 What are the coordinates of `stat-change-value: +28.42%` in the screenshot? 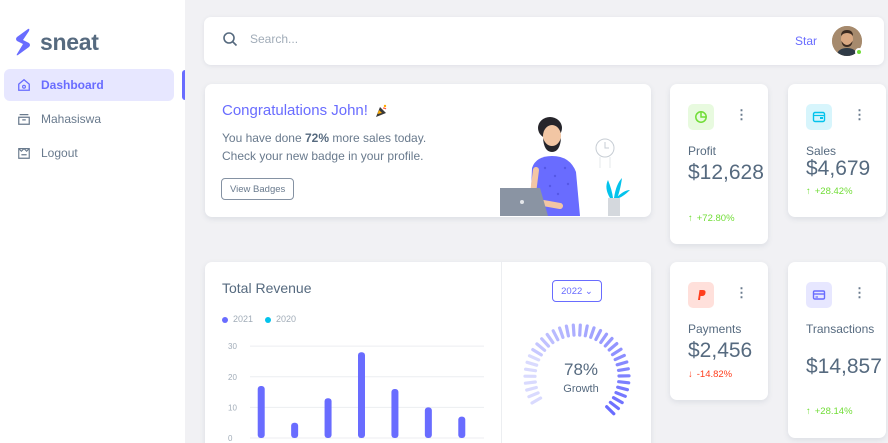 It's located at (833, 191).